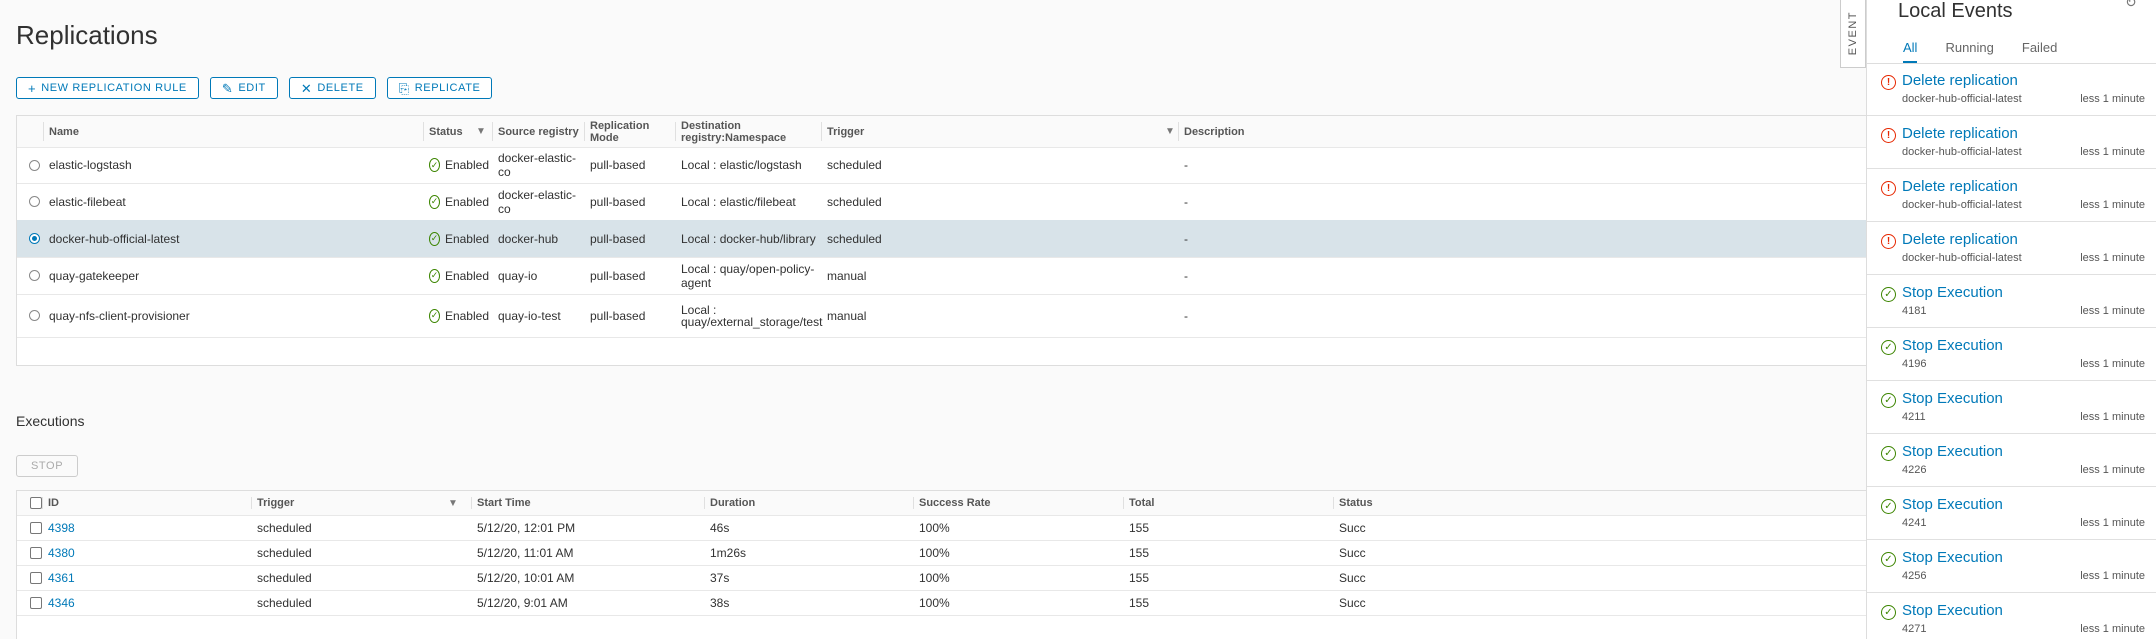 The height and width of the screenshot is (639, 2156). I want to click on col-source-header: Source registry, so click(540, 131).